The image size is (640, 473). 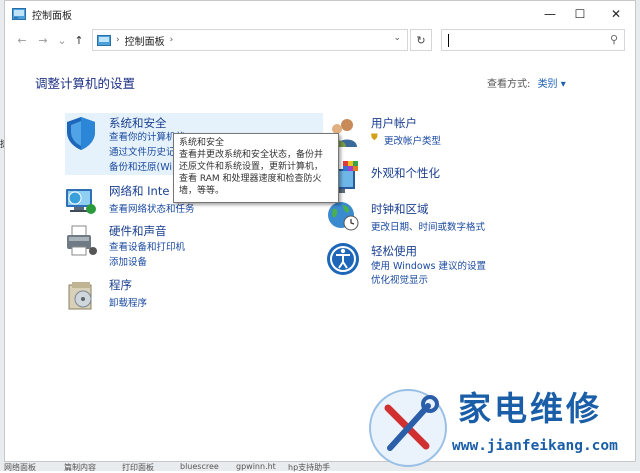 What do you see at coordinates (509, 84) in the screenshot?
I see `view-by-label: 查看方式:` at bounding box center [509, 84].